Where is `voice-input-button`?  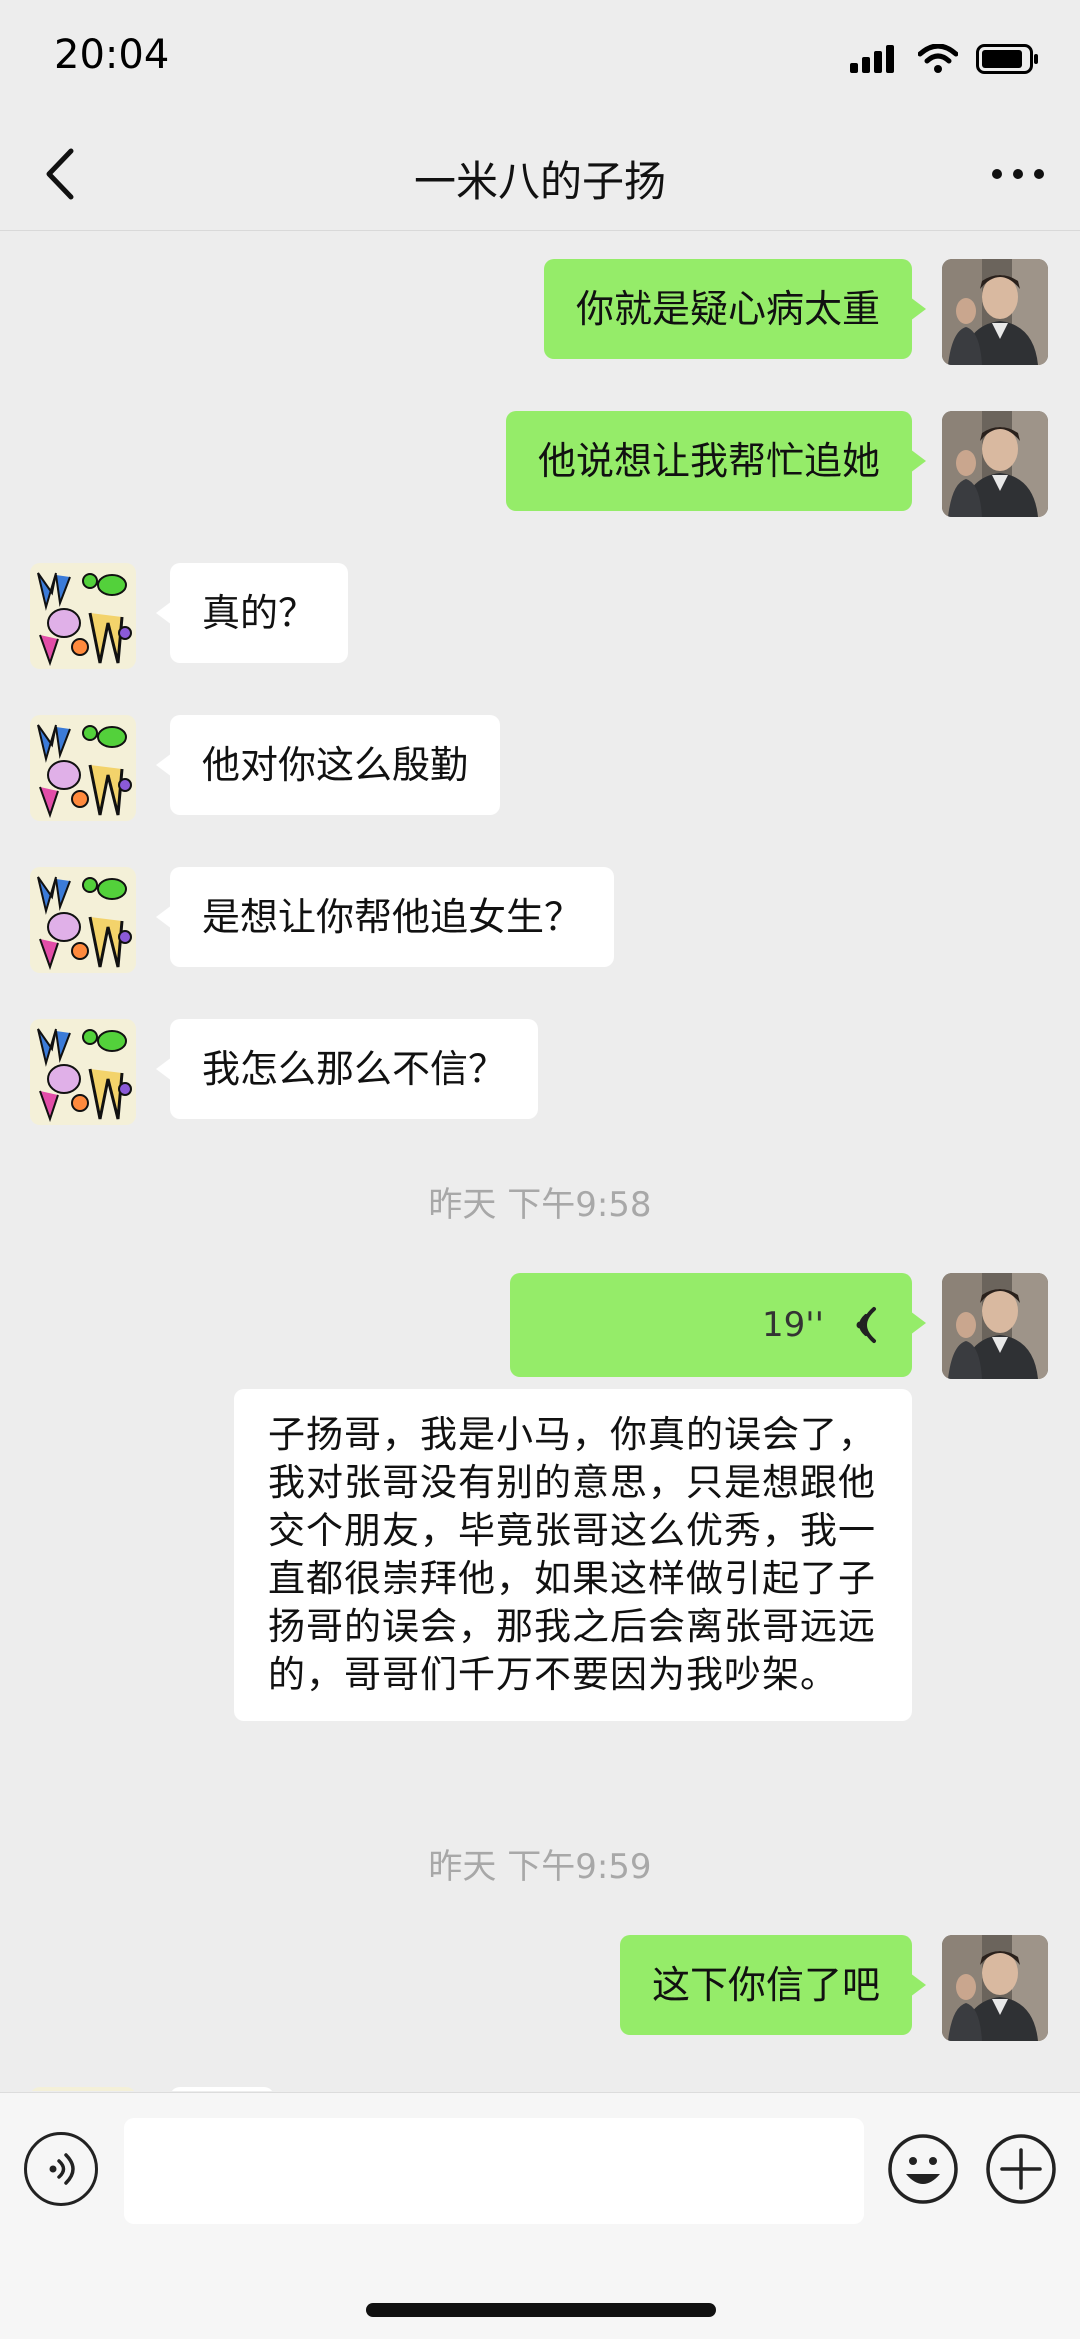 voice-input-button is located at coordinates (61, 2169).